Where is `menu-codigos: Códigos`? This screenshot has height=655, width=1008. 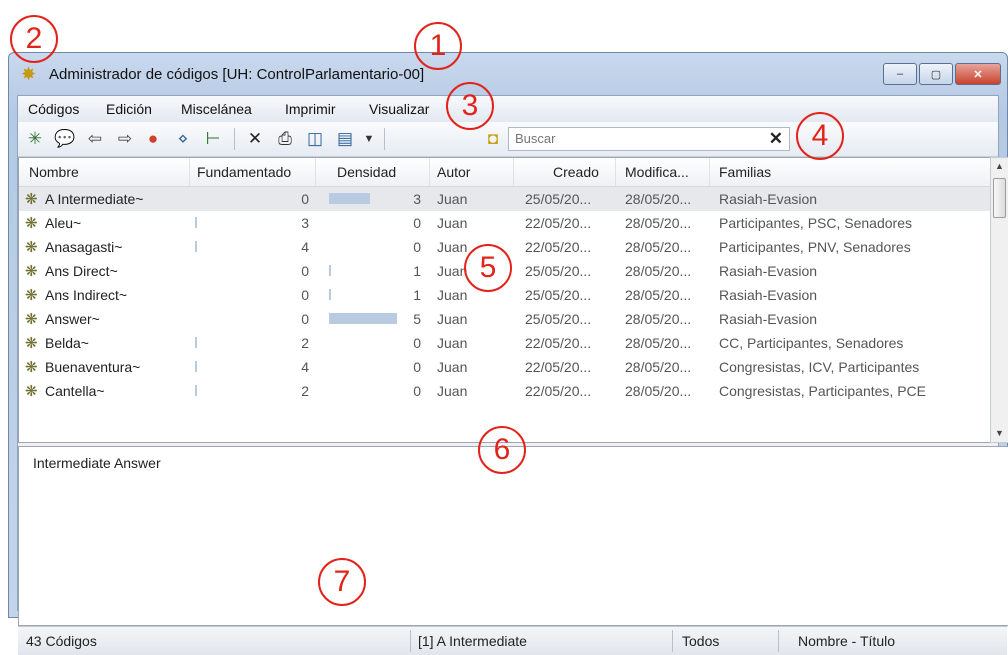 menu-codigos: Códigos is located at coordinates (53, 109).